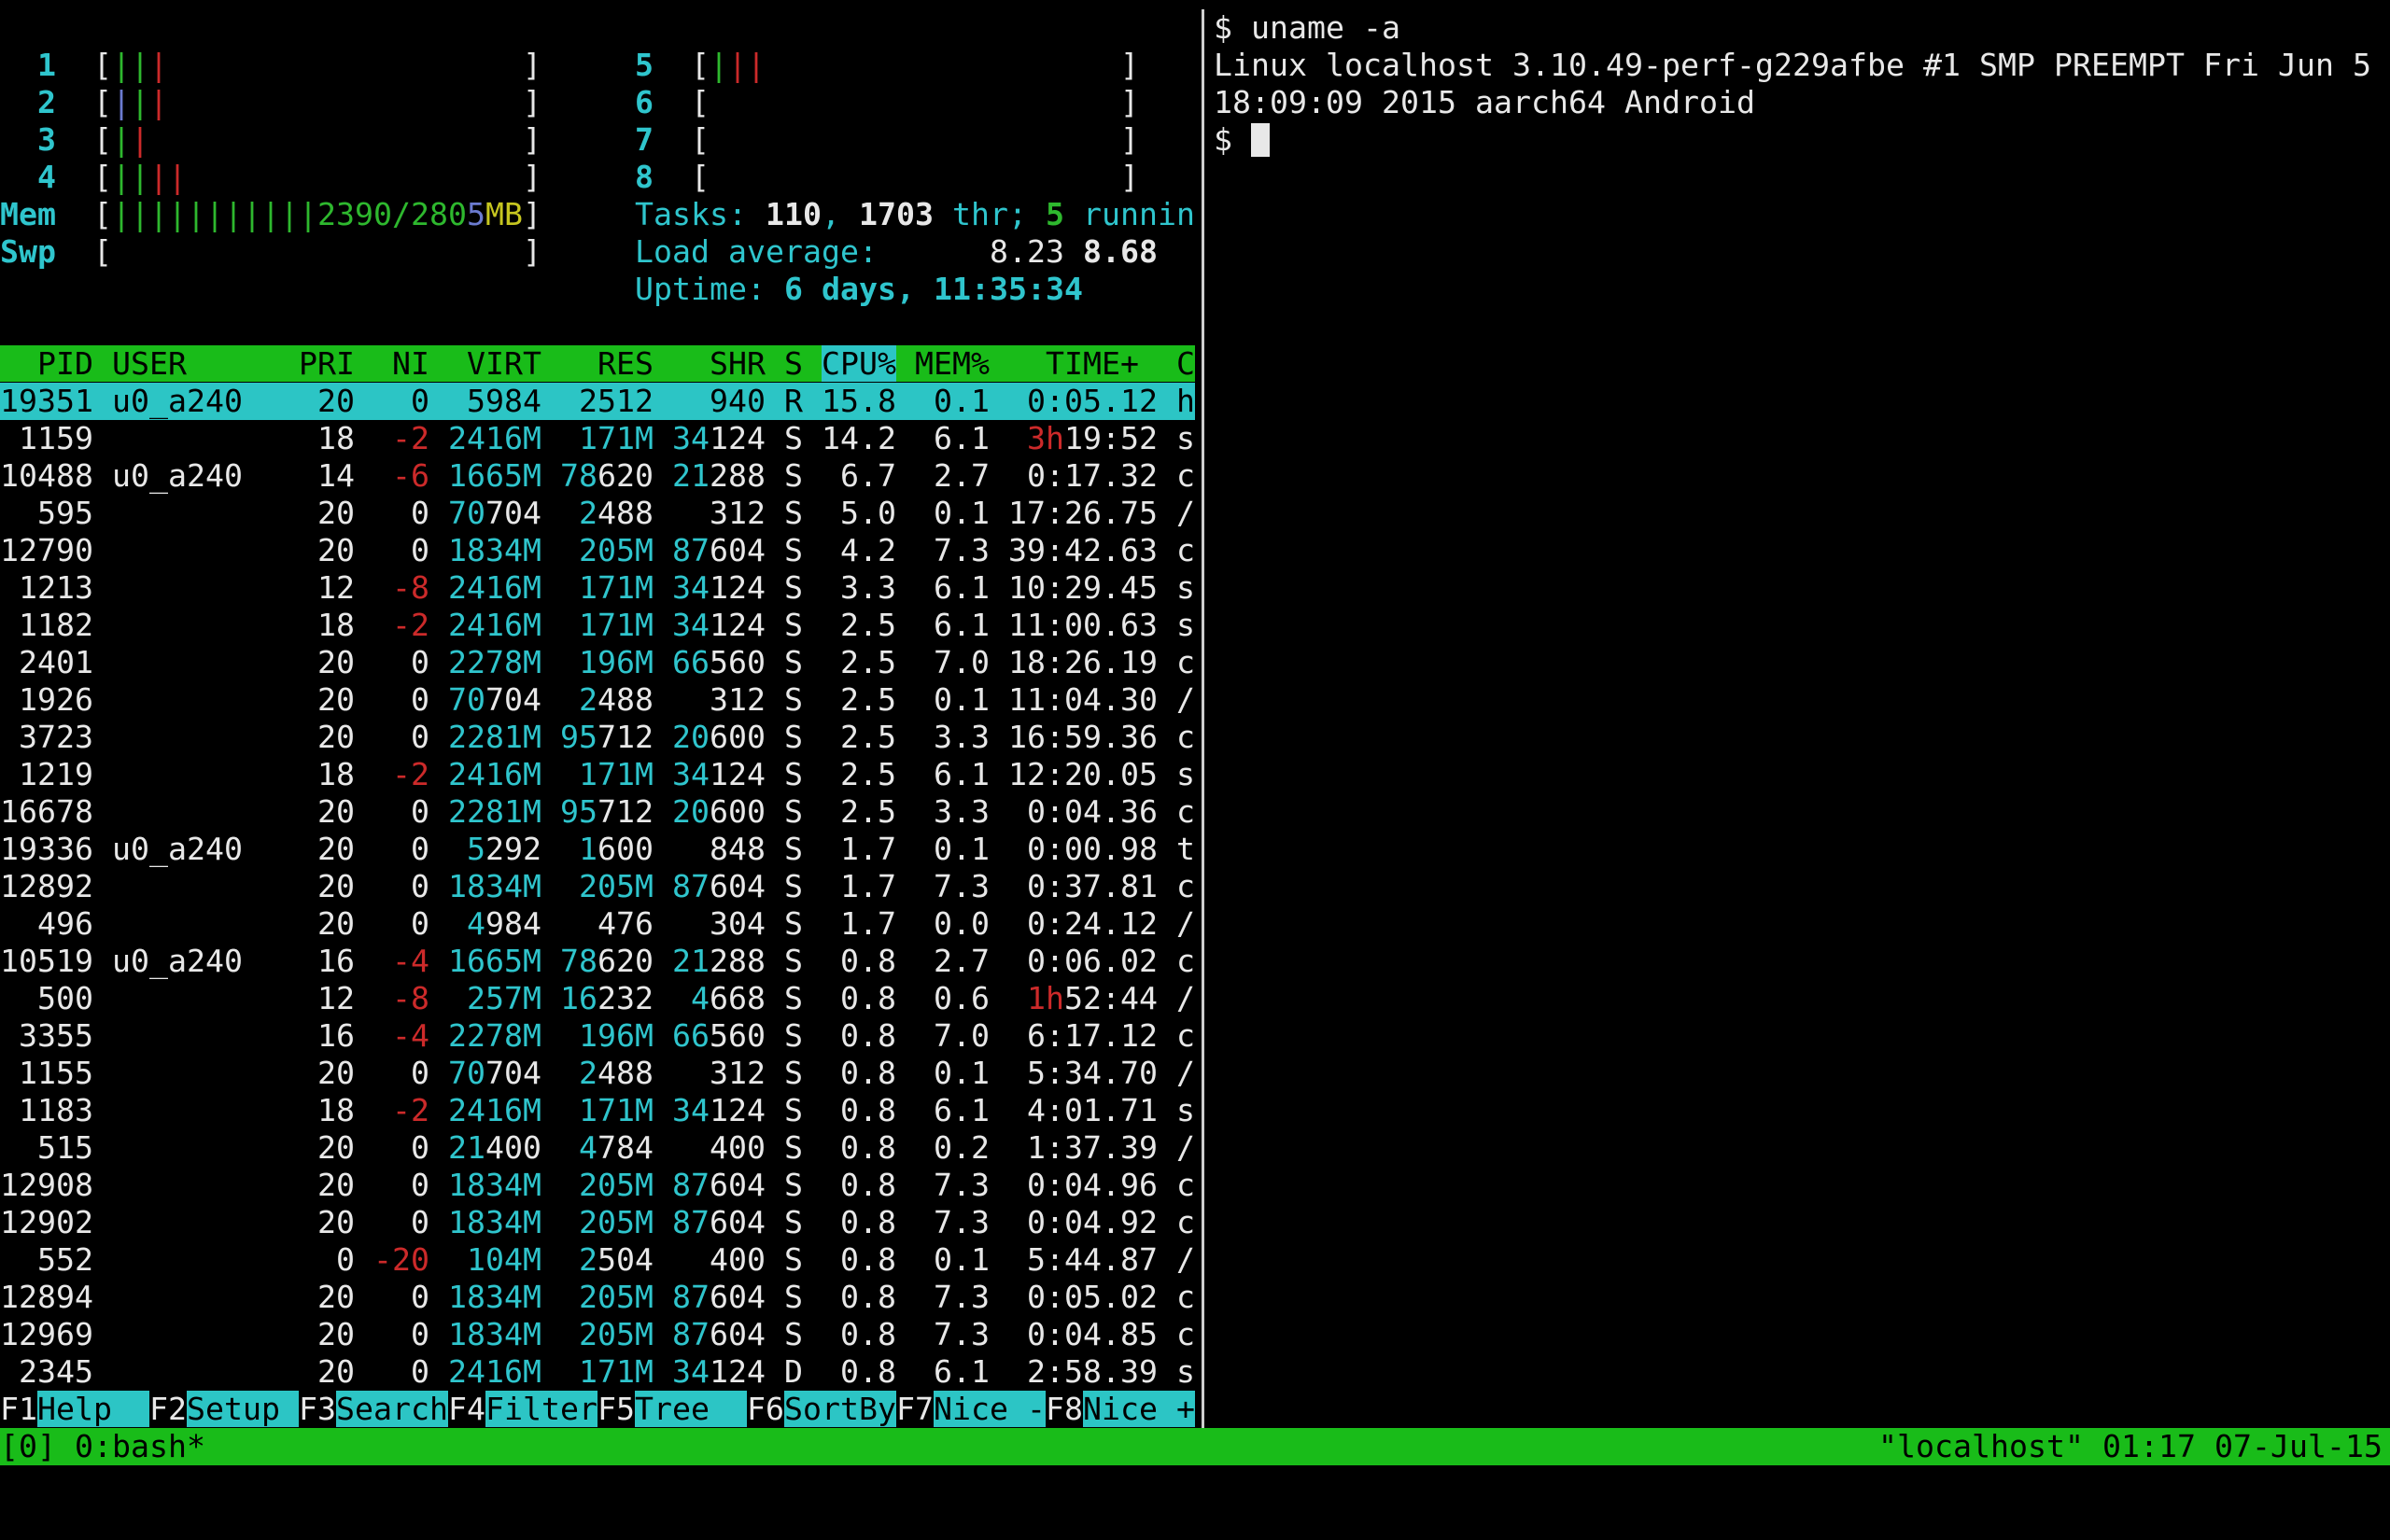  I want to click on fn-key-f1: F1Help, so click(74, 1409).